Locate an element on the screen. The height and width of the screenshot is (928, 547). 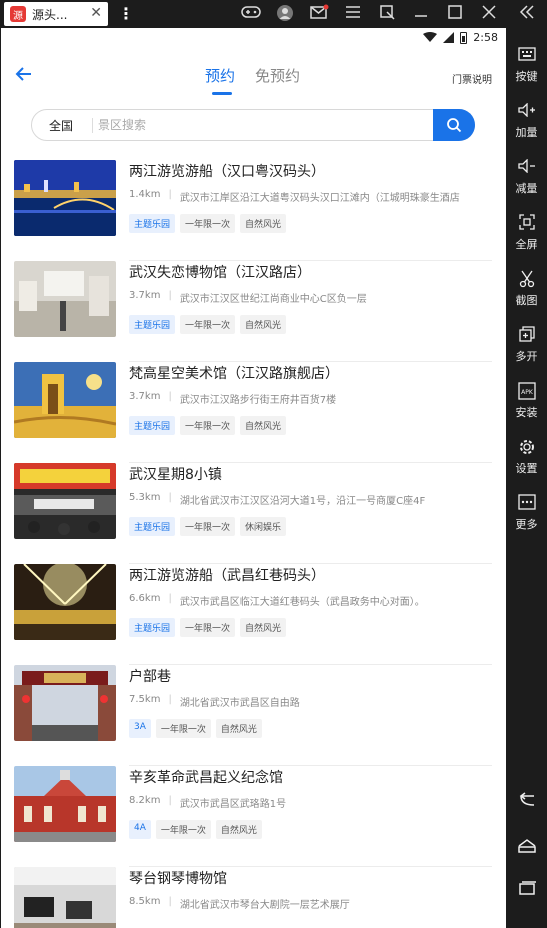
mail-icon is located at coordinates (319, 14).